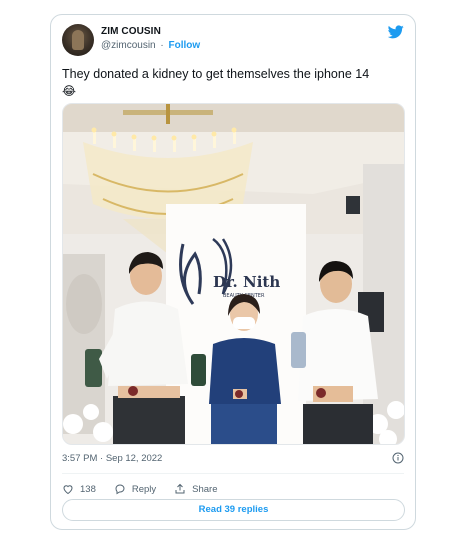 The width and height of the screenshot is (456, 549). I want to click on twitter-bird-icon, so click(396, 32).